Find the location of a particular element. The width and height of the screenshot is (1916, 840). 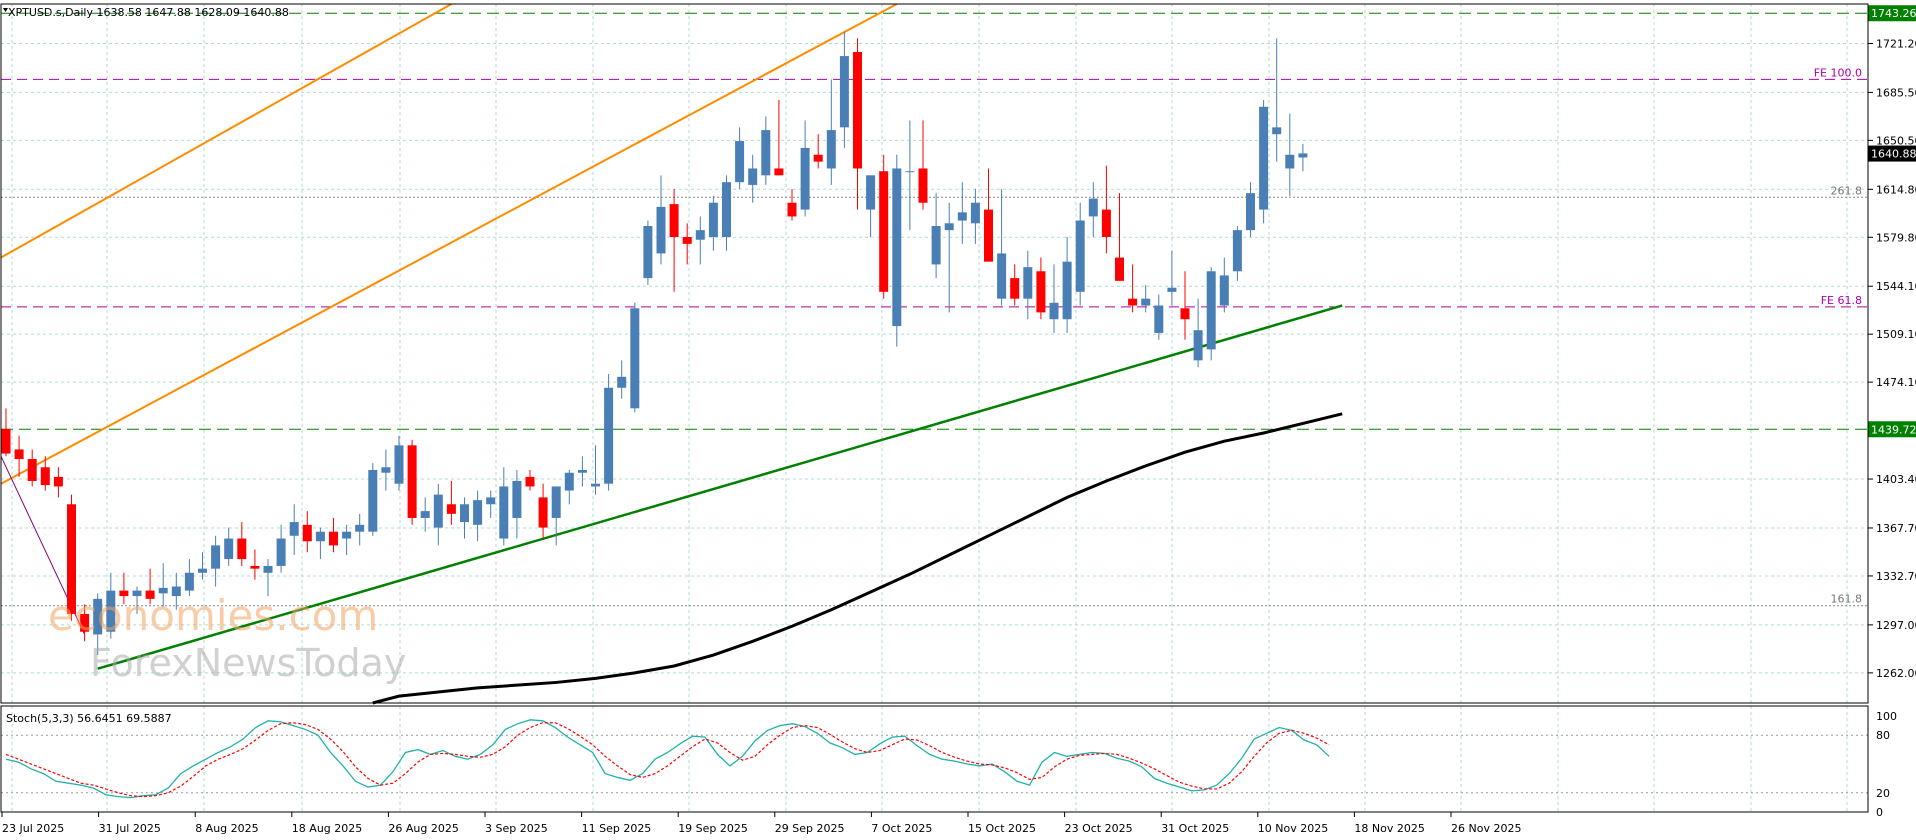

x-tick-label: 18 Aug 2025 is located at coordinates (327, 828).